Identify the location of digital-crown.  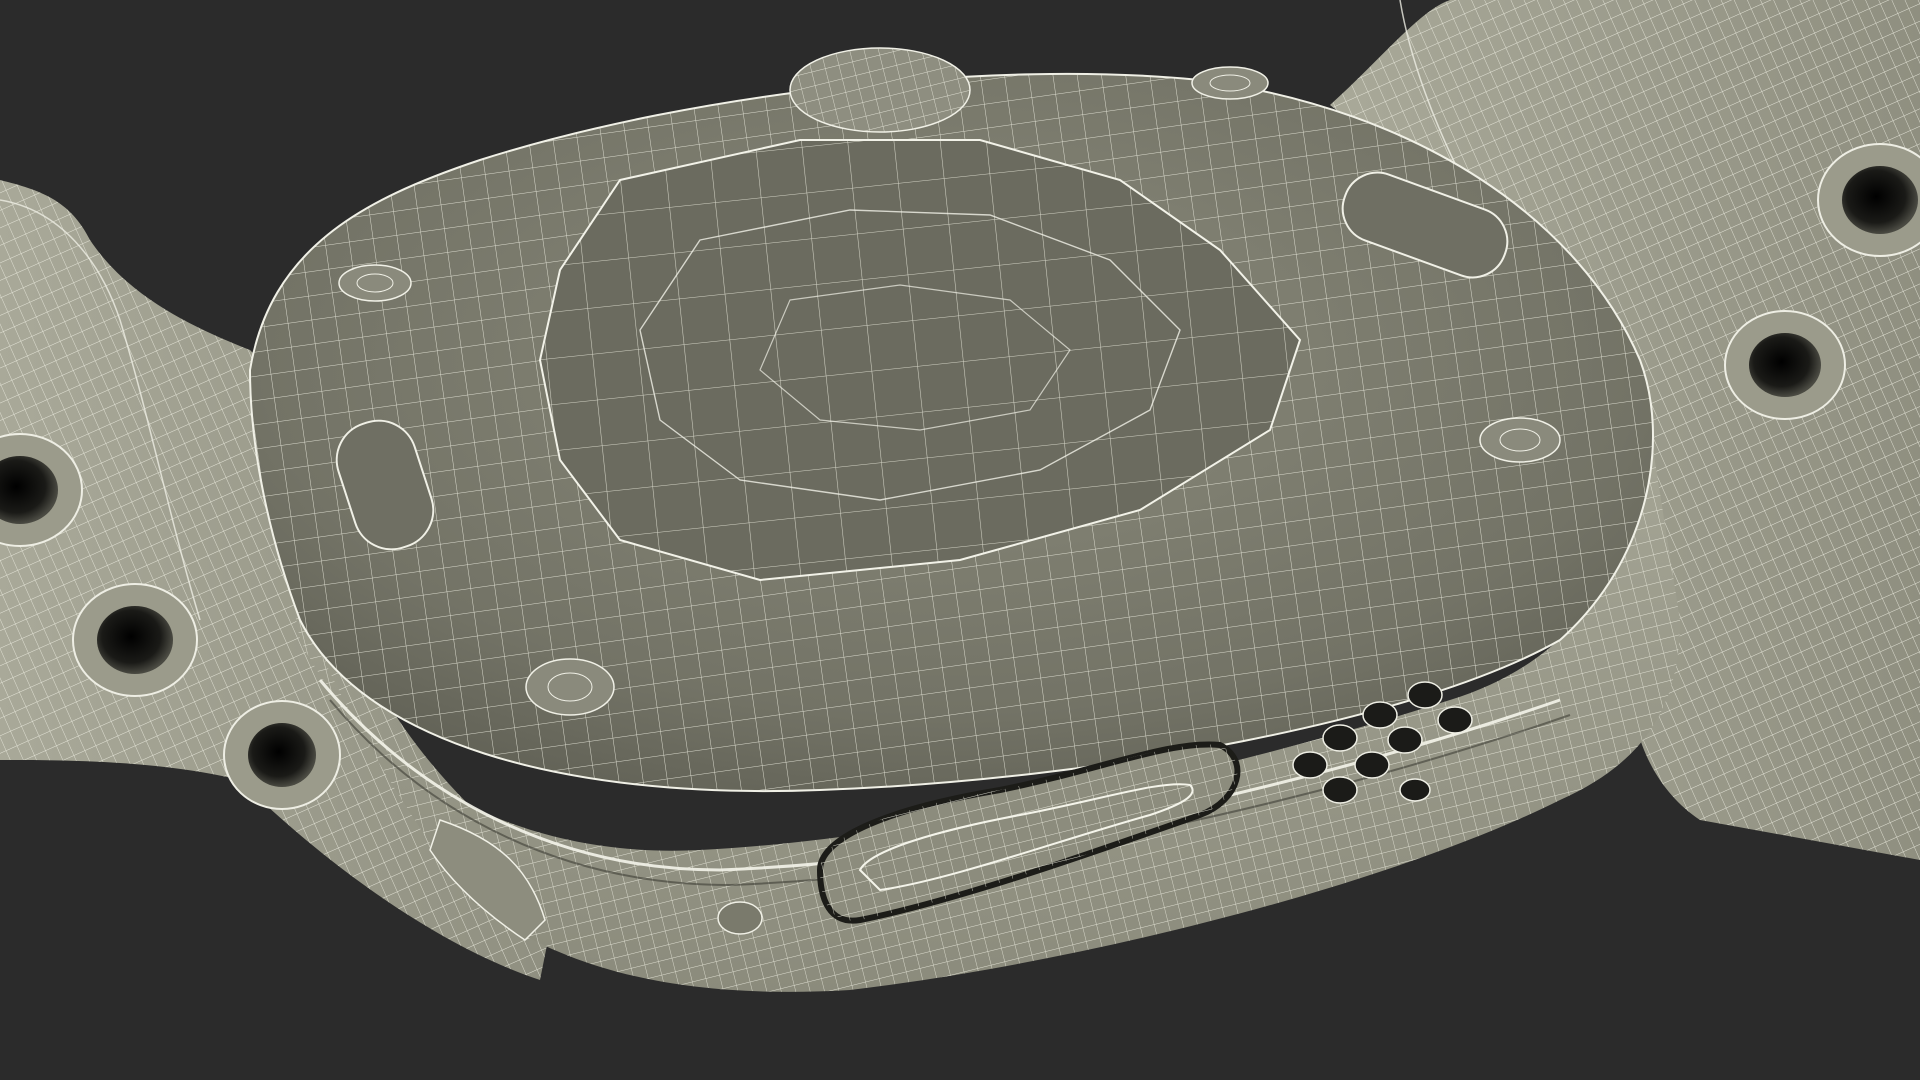
(880, 90).